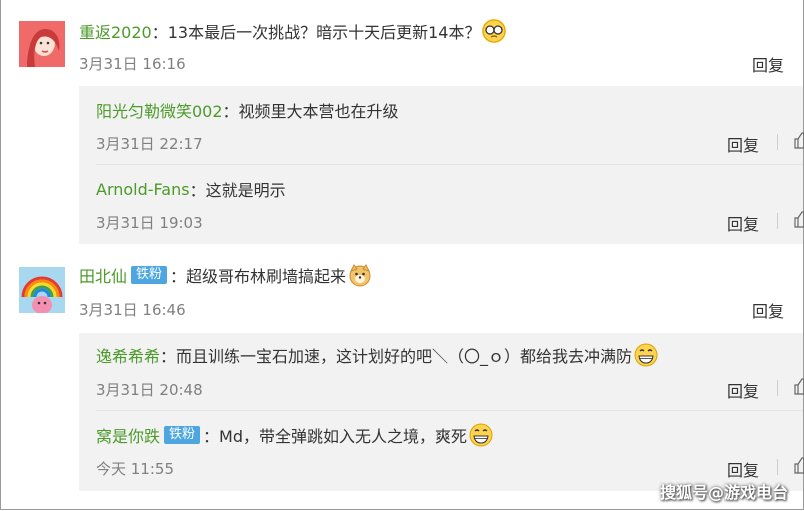 The height and width of the screenshot is (511, 804). What do you see at coordinates (316, 32) in the screenshot?
I see `comment-text: ：13本最后一次挑战？暗示十天后更新14本？` at bounding box center [316, 32].